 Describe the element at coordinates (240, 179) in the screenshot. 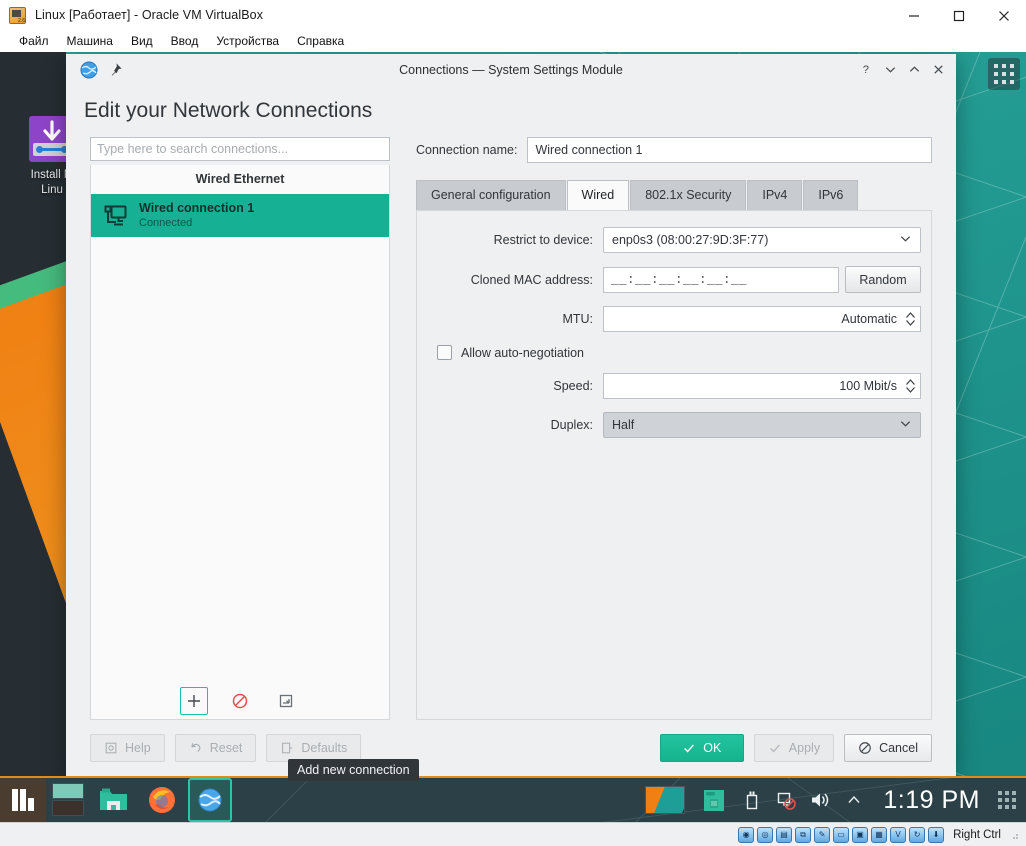

I see `connections-group-header: Wired Ethernet` at that location.